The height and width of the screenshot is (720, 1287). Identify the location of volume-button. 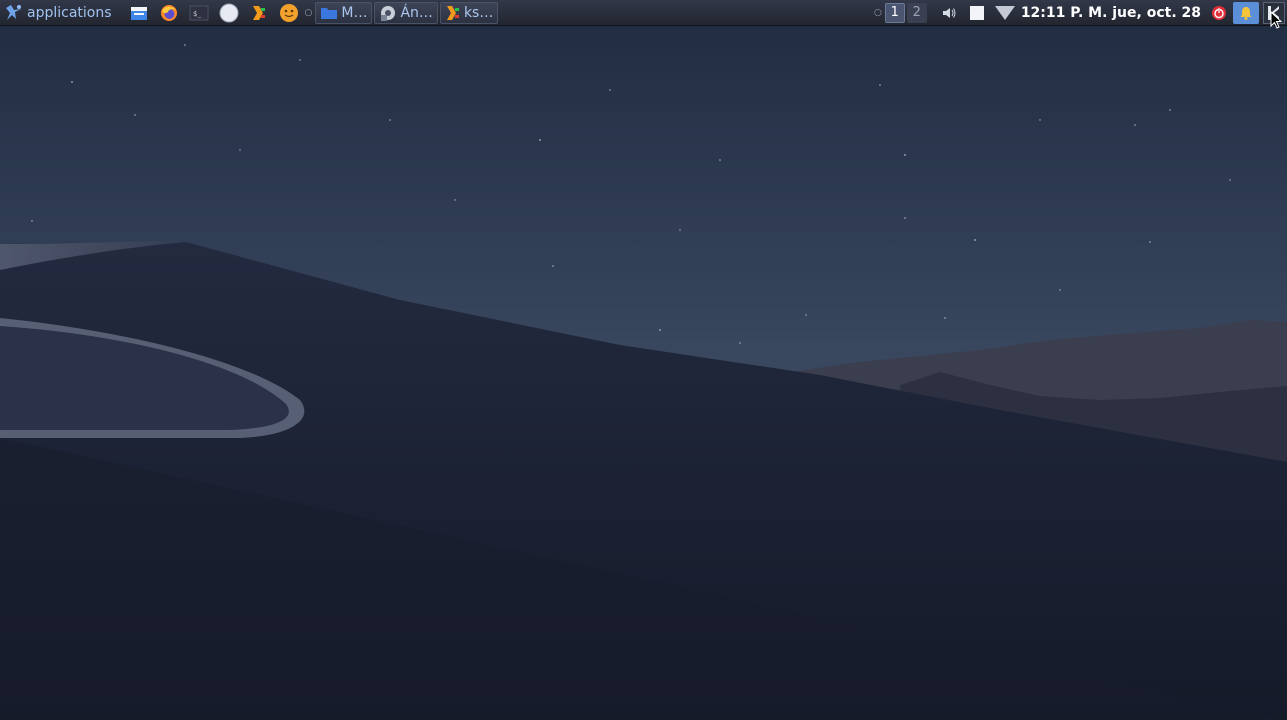
(949, 13).